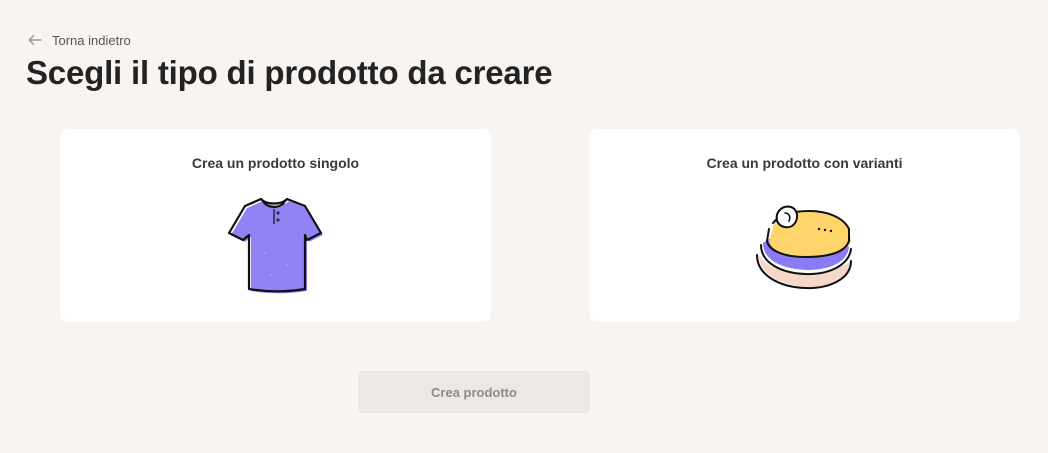 This screenshot has width=1048, height=453. I want to click on single-product-title: Crea un prodotto singolo, so click(275, 163).